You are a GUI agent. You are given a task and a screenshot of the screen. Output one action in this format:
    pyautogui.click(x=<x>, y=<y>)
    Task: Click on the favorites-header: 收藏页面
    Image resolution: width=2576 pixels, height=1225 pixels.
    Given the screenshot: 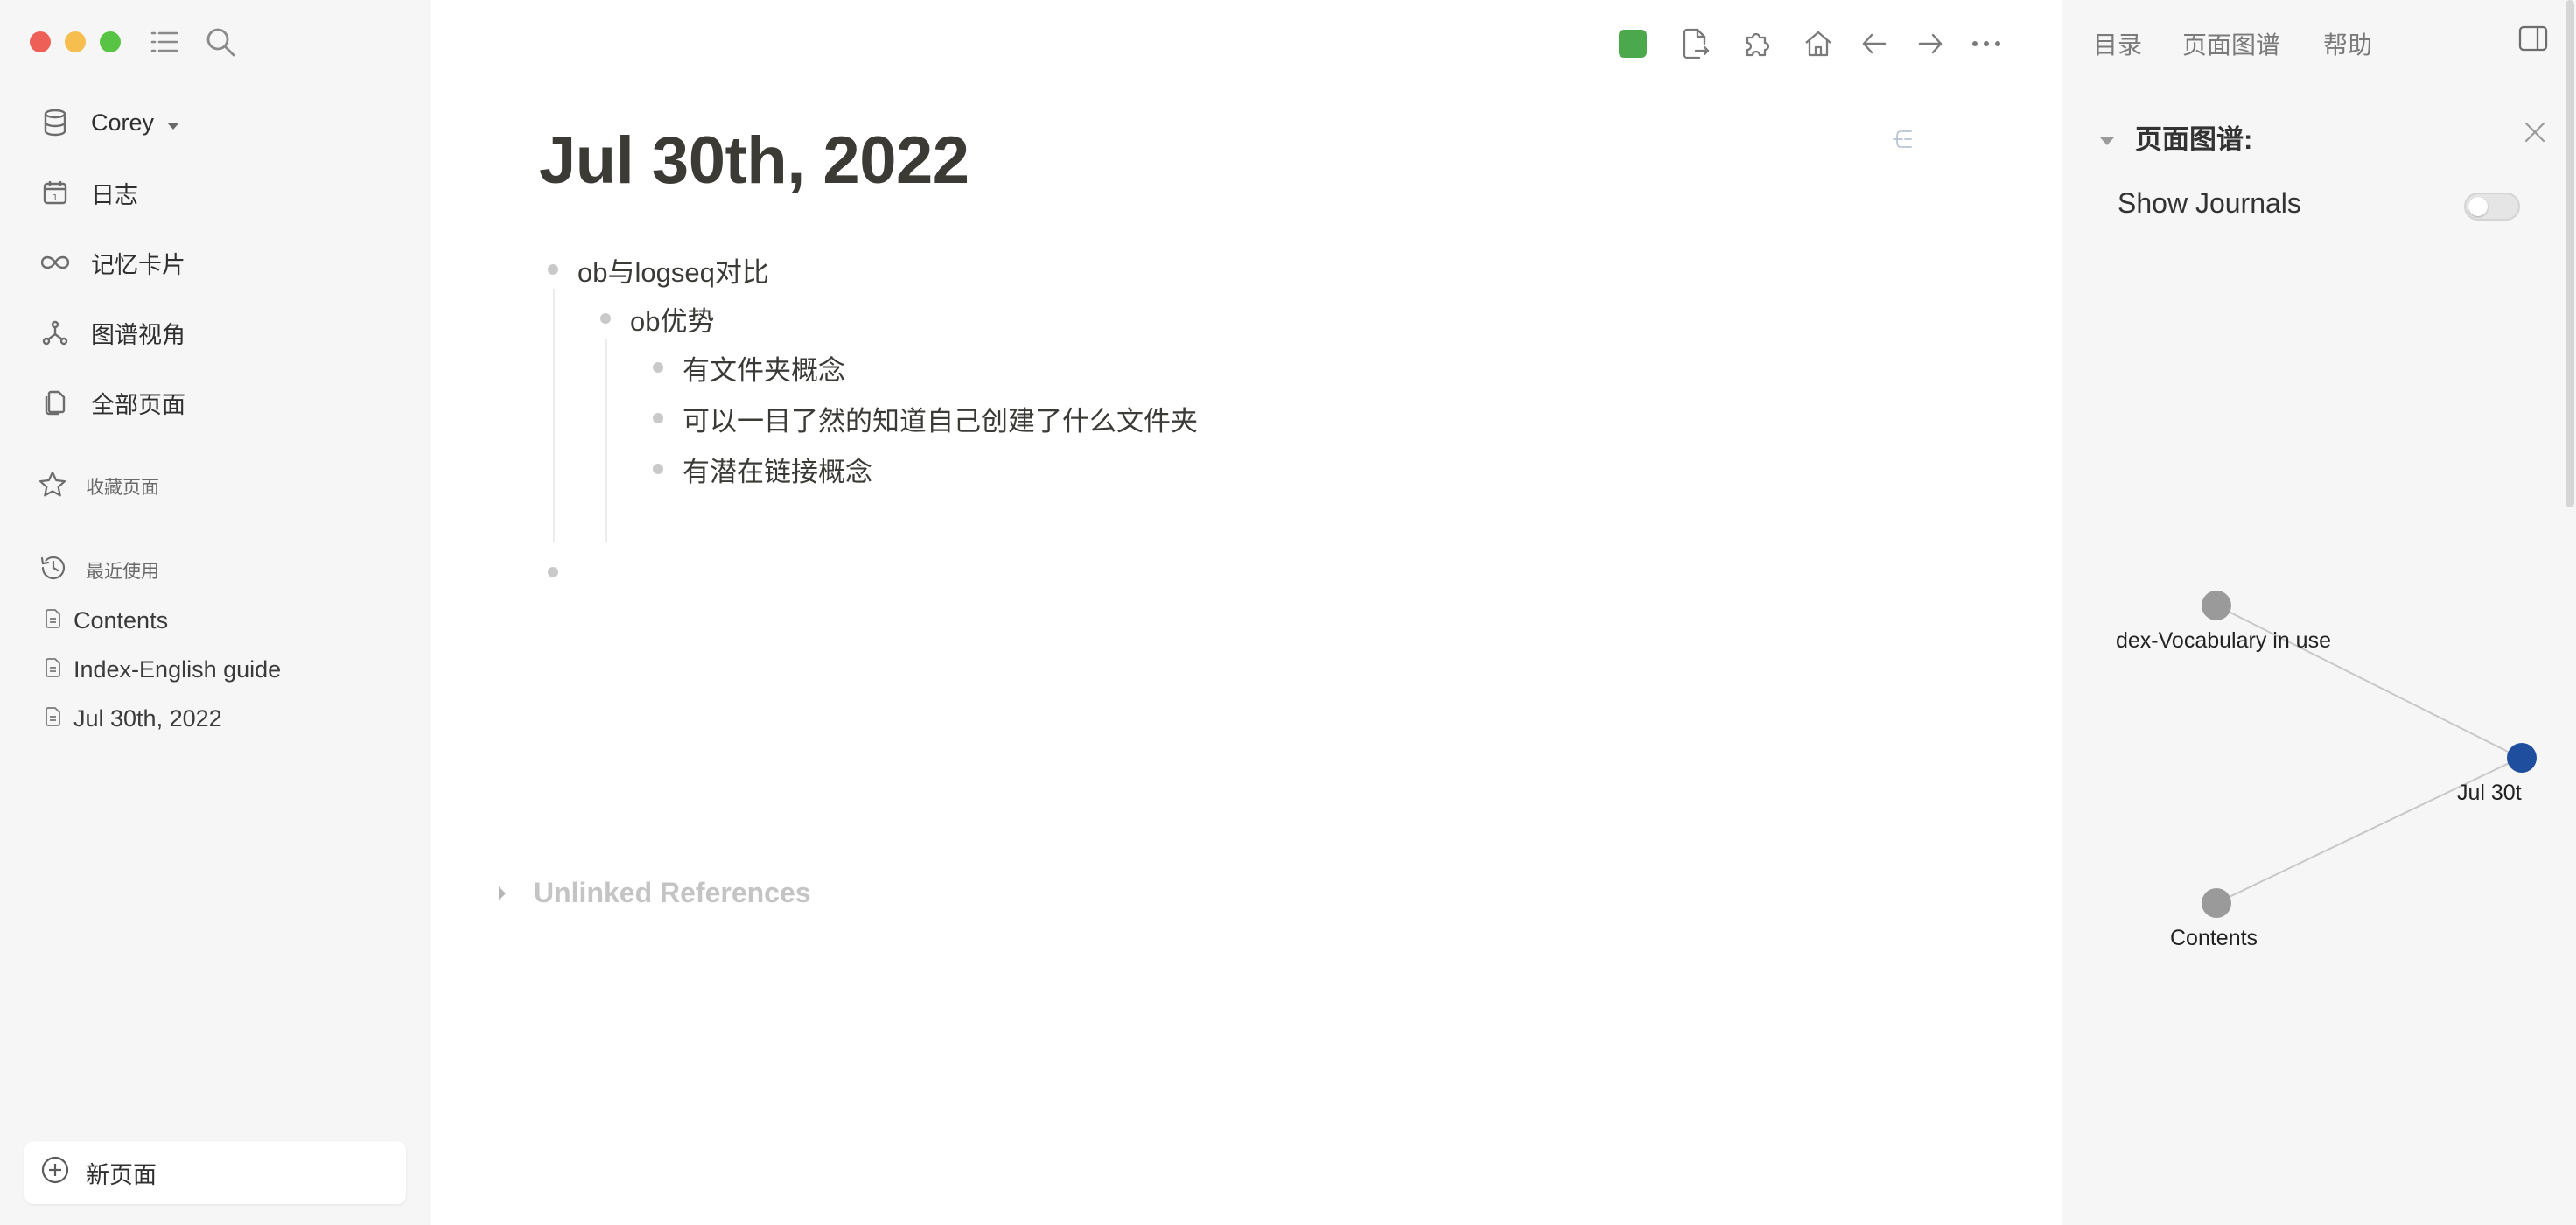 What is the action you would take?
    pyautogui.click(x=98, y=486)
    